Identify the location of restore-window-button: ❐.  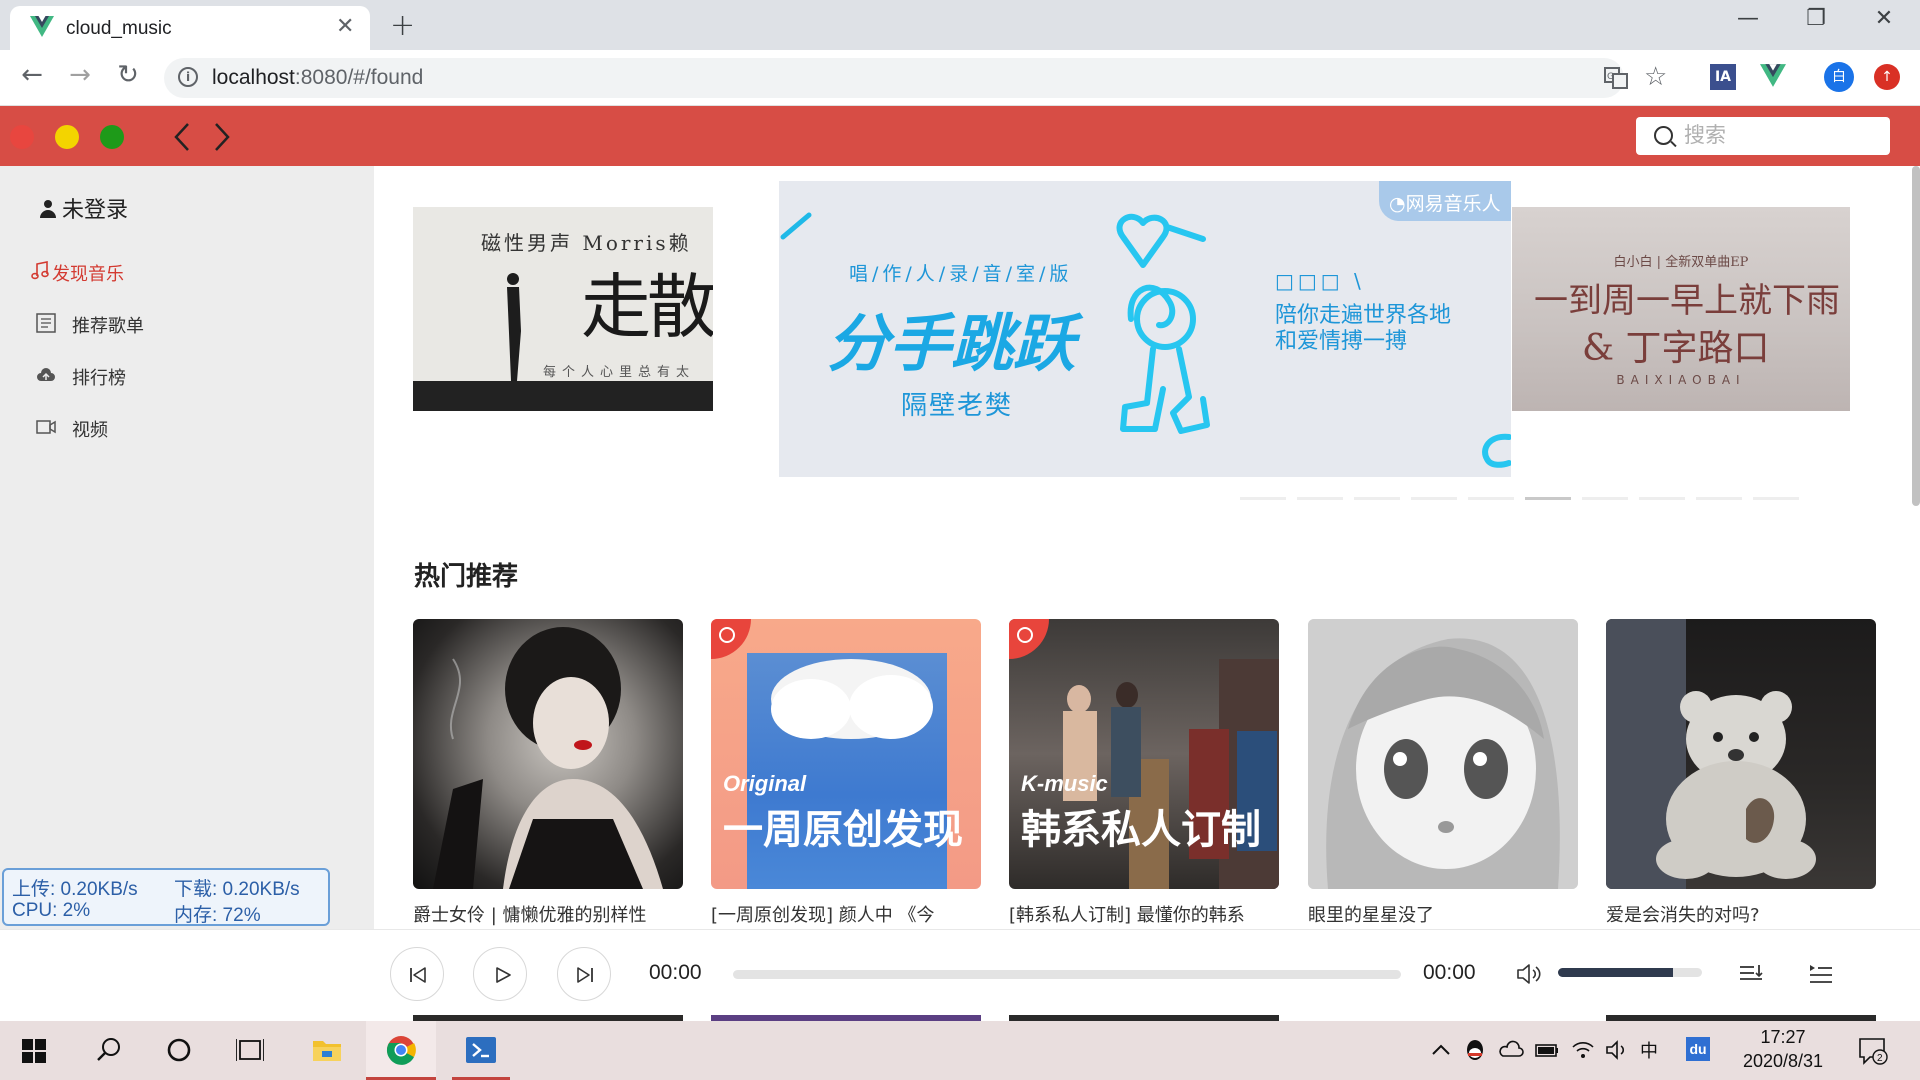
(1816, 18).